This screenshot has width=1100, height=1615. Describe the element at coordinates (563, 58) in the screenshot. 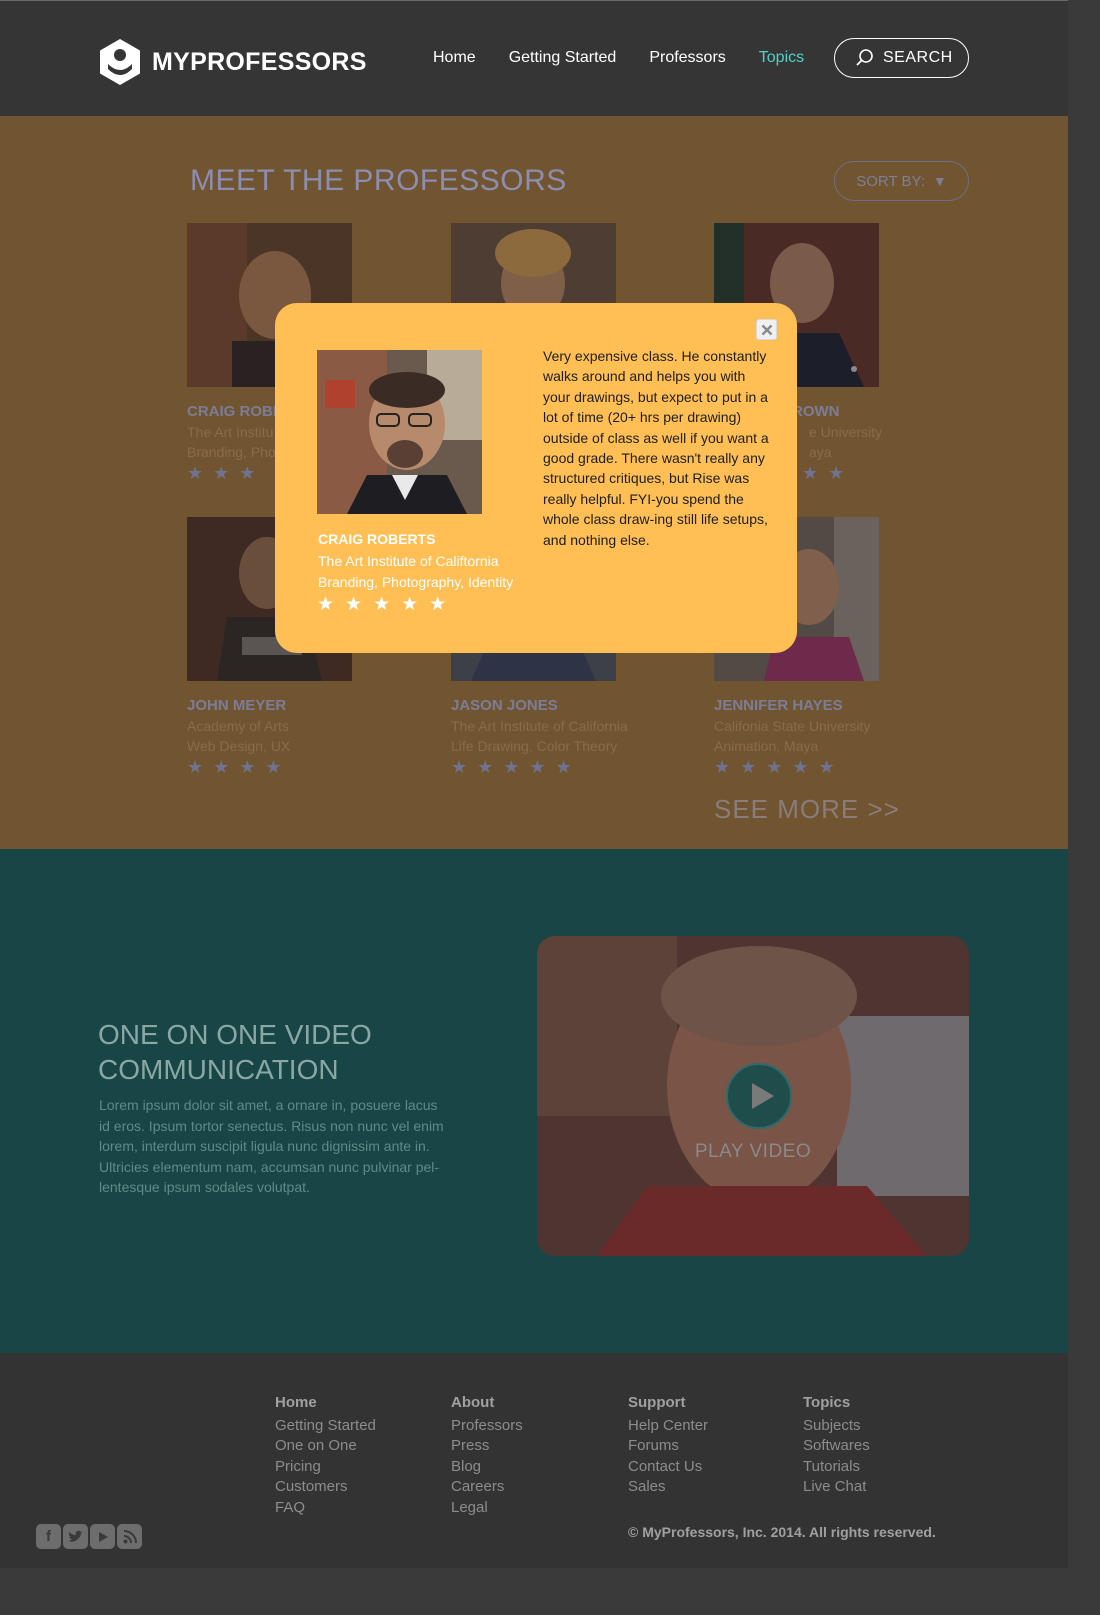

I see `nav-getting-started: Getting Started` at that location.